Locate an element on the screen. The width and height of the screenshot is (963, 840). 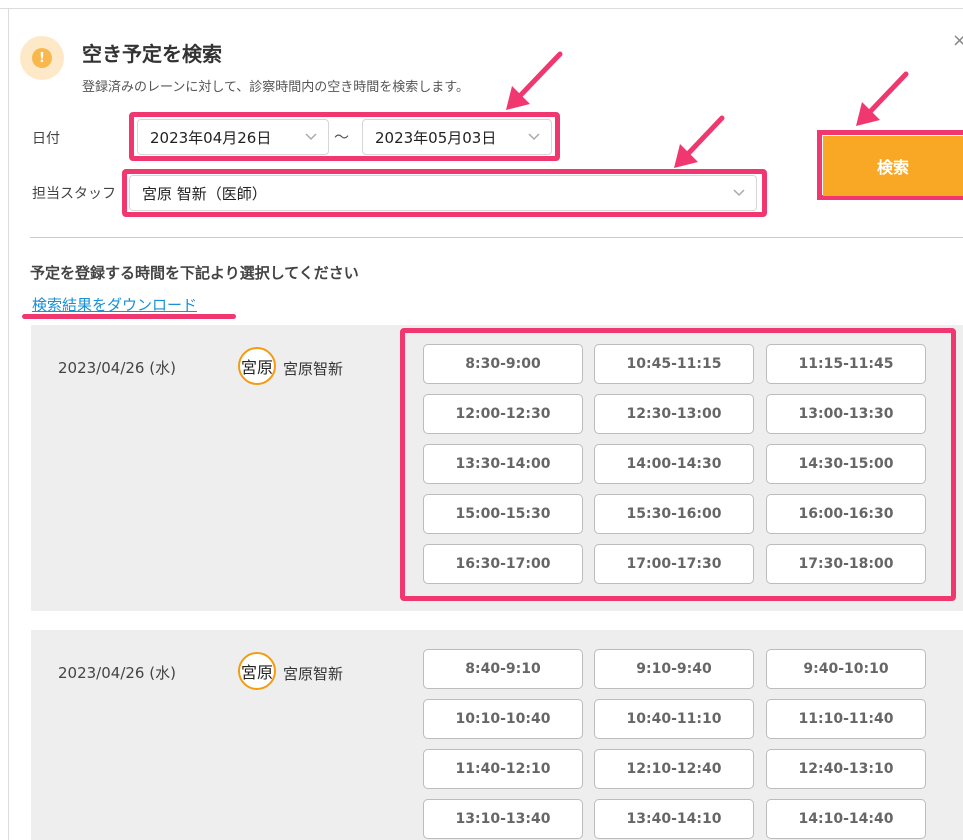
time-slot-button: 10:45-11:15 is located at coordinates (674, 364).